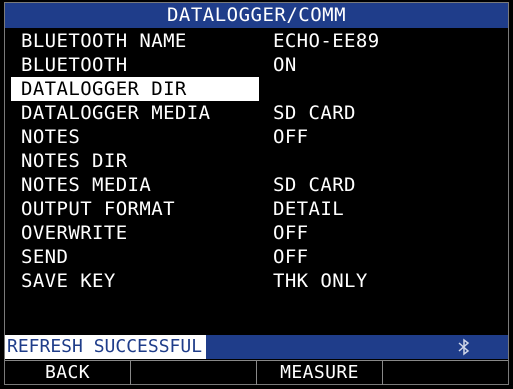 Image resolution: width=513 pixels, height=389 pixels. I want to click on menu-item-label: DATALOGGER MEDIA, so click(116, 113).